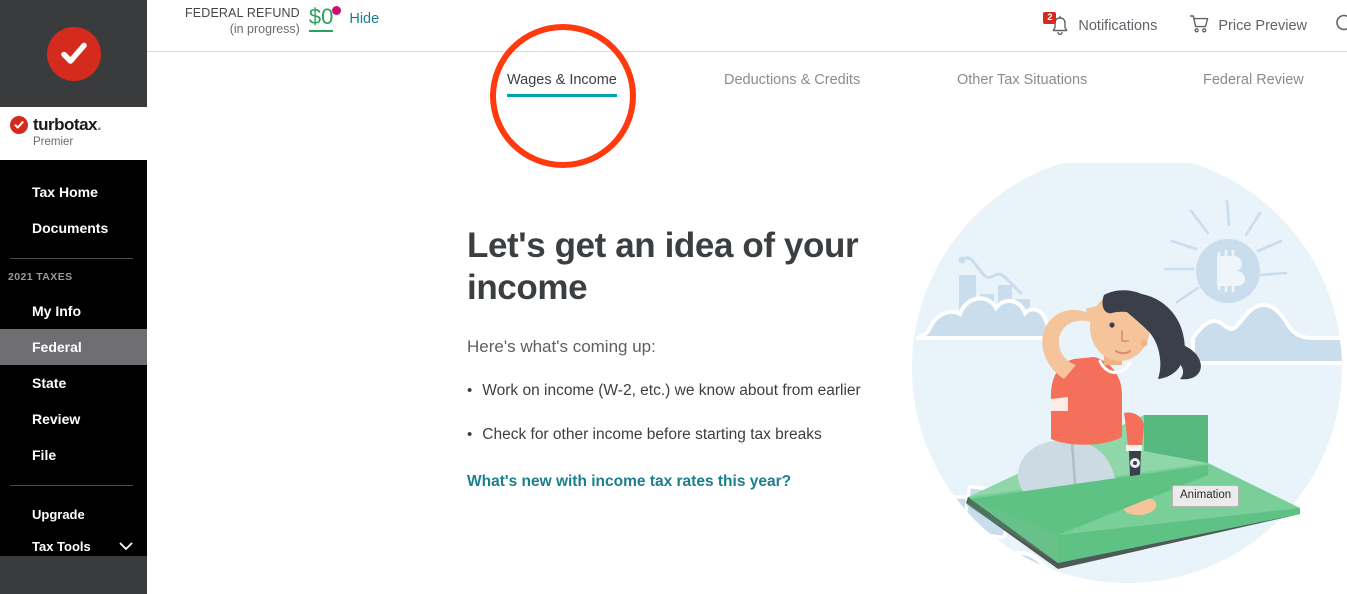 The image size is (1347, 594). What do you see at coordinates (40, 277) in the screenshot?
I see `sidebar-section-label: 2021 TAXES` at bounding box center [40, 277].